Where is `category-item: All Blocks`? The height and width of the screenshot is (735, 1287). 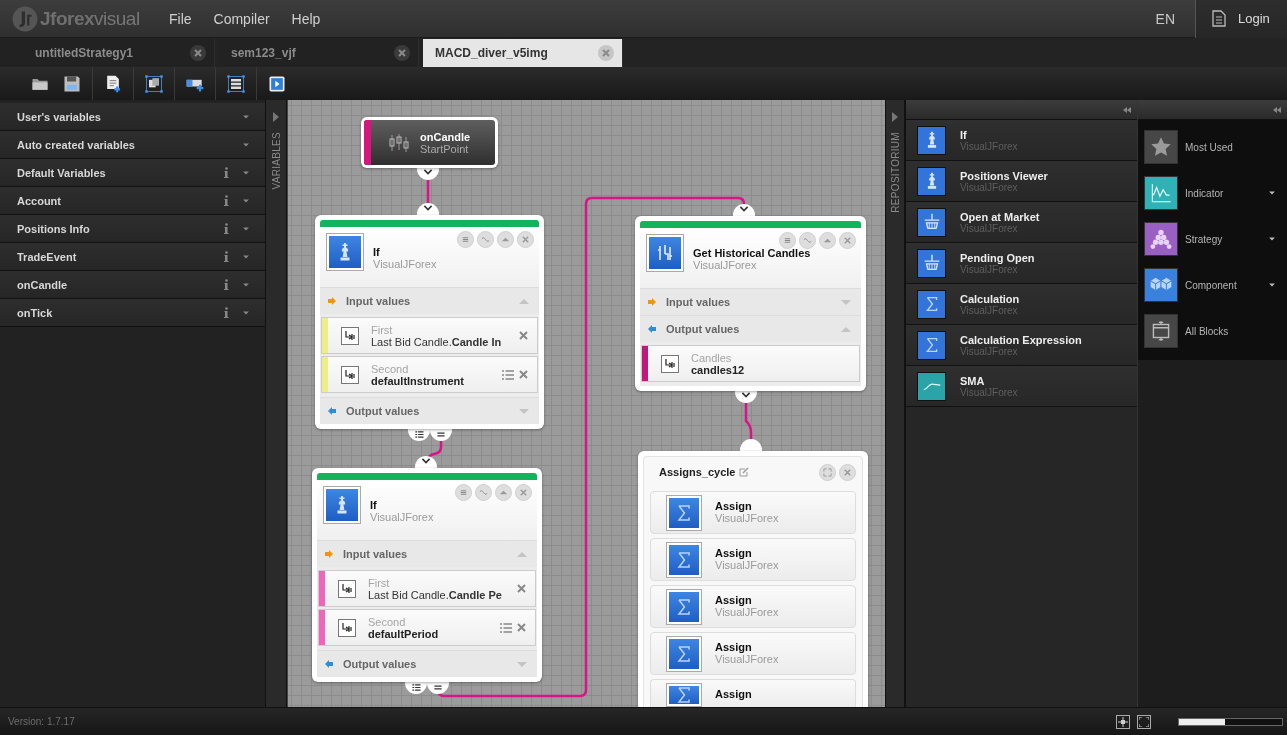 category-item: All Blocks is located at coordinates (1212, 331).